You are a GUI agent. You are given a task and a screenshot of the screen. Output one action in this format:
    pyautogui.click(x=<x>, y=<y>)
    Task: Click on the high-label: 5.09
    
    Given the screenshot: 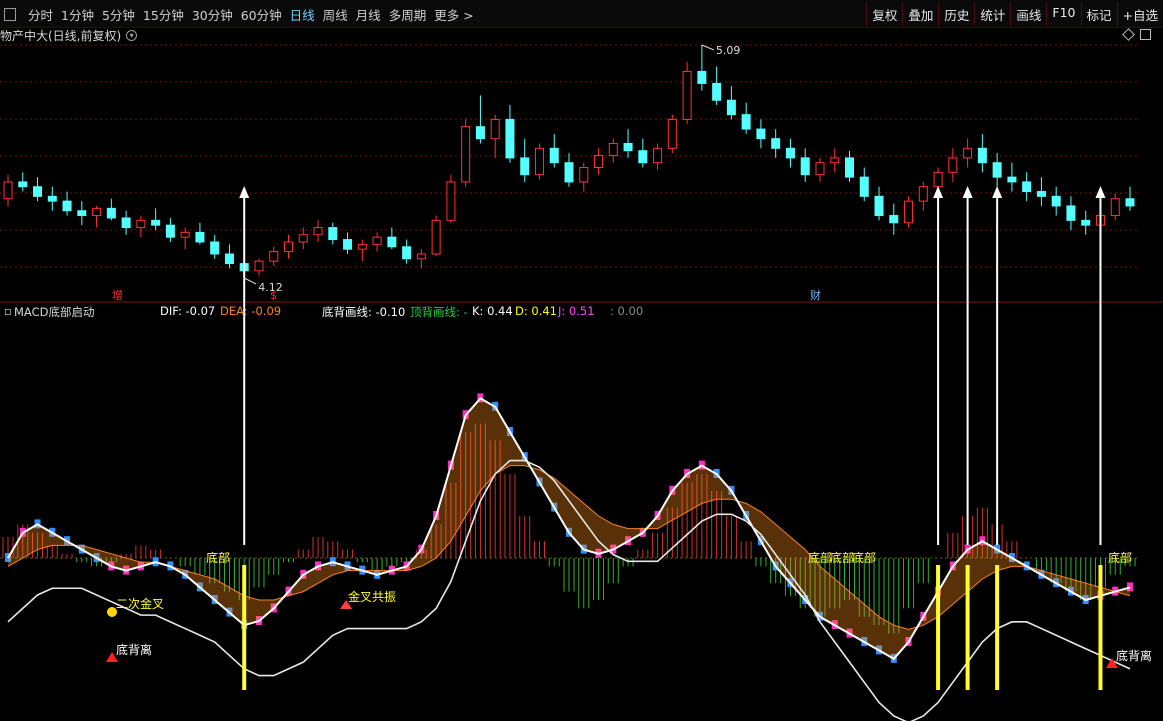 What is the action you would take?
    pyautogui.click(x=728, y=50)
    